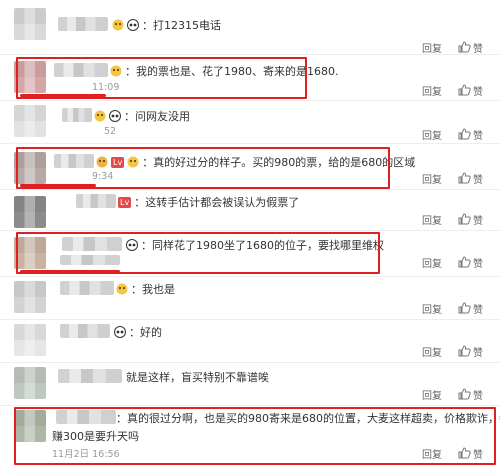 This screenshot has height=468, width=500. Describe the element at coordinates (125, 202) in the screenshot. I see `level-badge: Lv` at that location.